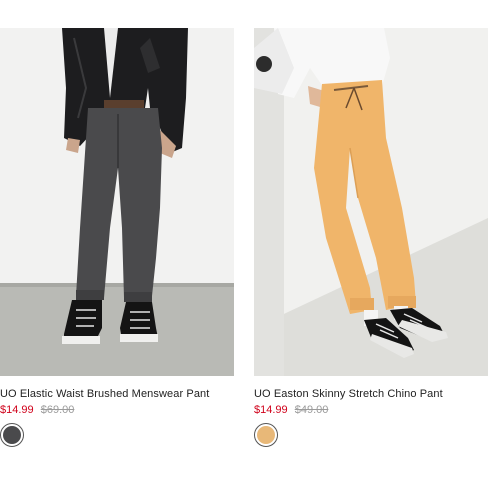 This screenshot has width=488, height=488. Describe the element at coordinates (117, 394) in the screenshot. I see `product-title: UO Elastic Waist Brushed Menswear Pant` at that location.